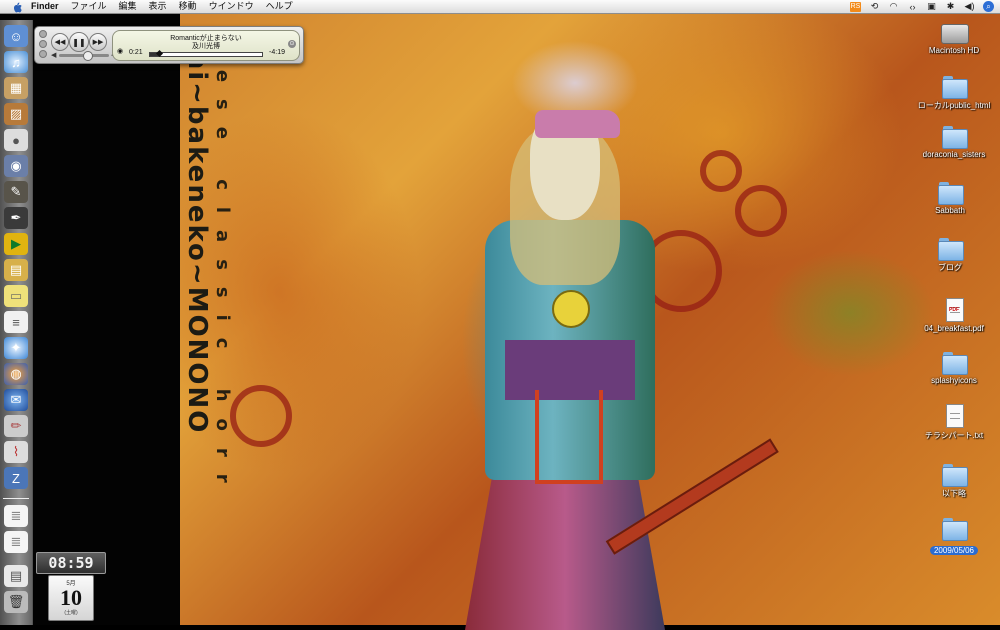 This screenshot has width=1000, height=630. What do you see at coordinates (54, 55) in the screenshot?
I see `volume-low-icon: ◀` at bounding box center [54, 55].